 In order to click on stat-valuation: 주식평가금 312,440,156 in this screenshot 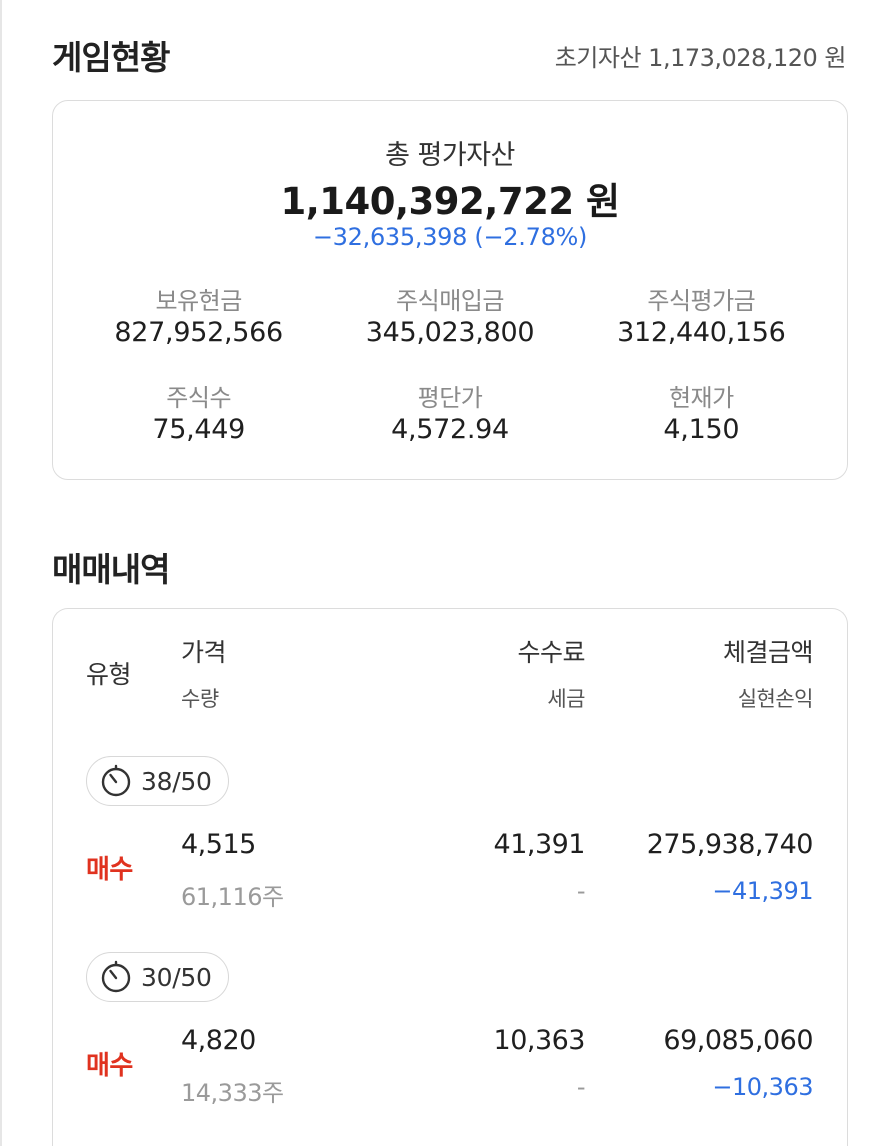, I will do `click(701, 314)`.